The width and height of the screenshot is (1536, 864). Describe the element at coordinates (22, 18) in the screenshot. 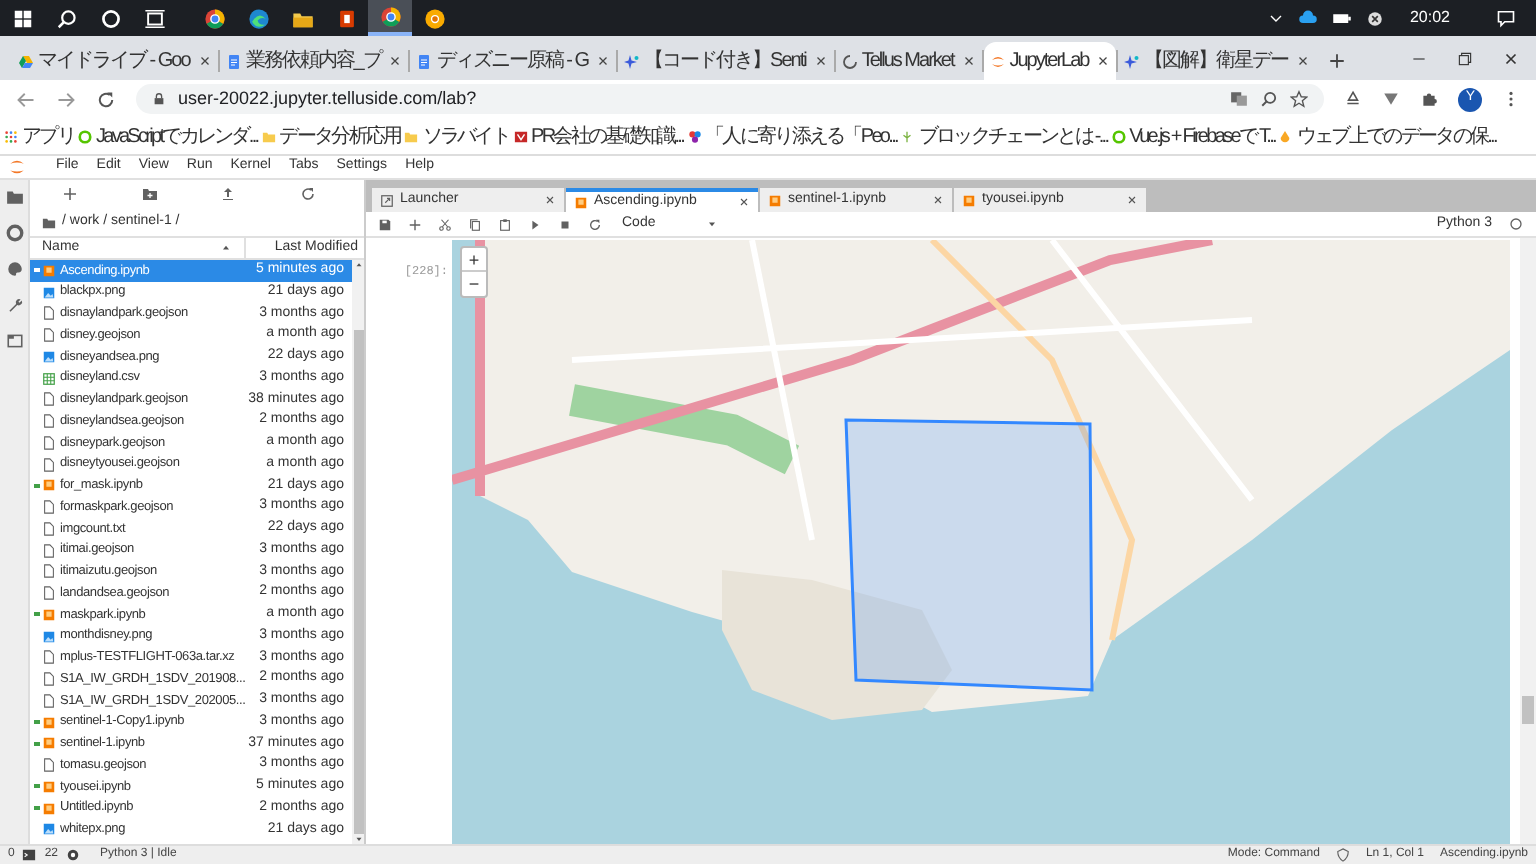

I see `windows-logo-icon` at that location.